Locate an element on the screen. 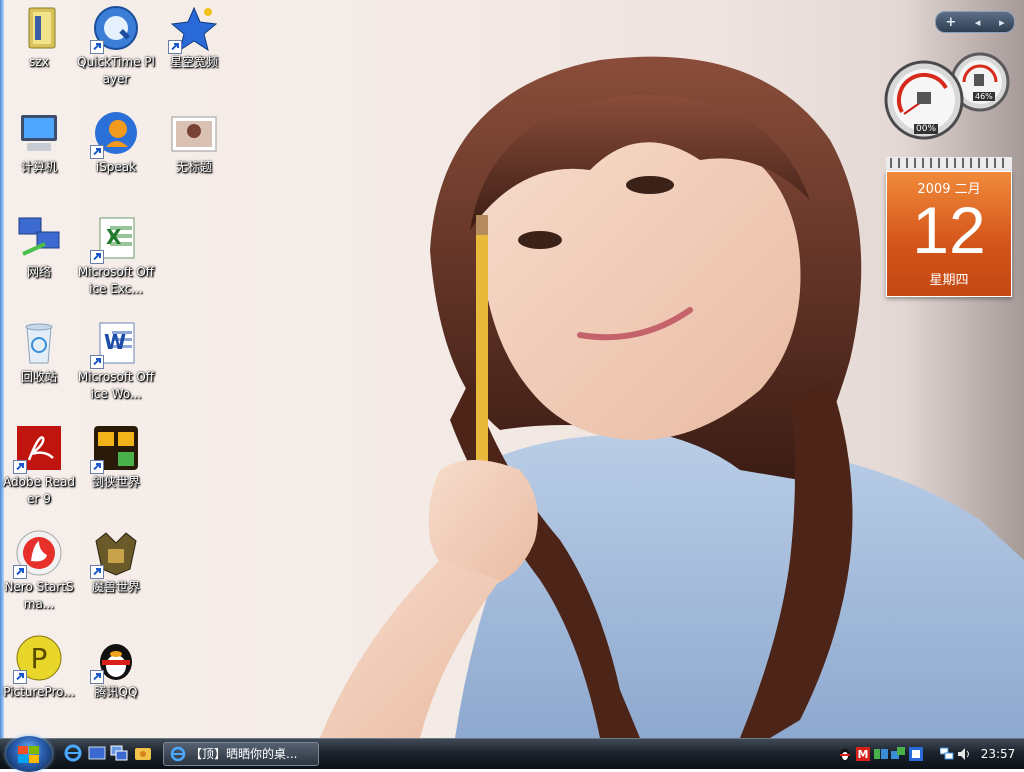 The height and width of the screenshot is (772, 1024). quick-launch-folder-icon is located at coordinates (143, 753).